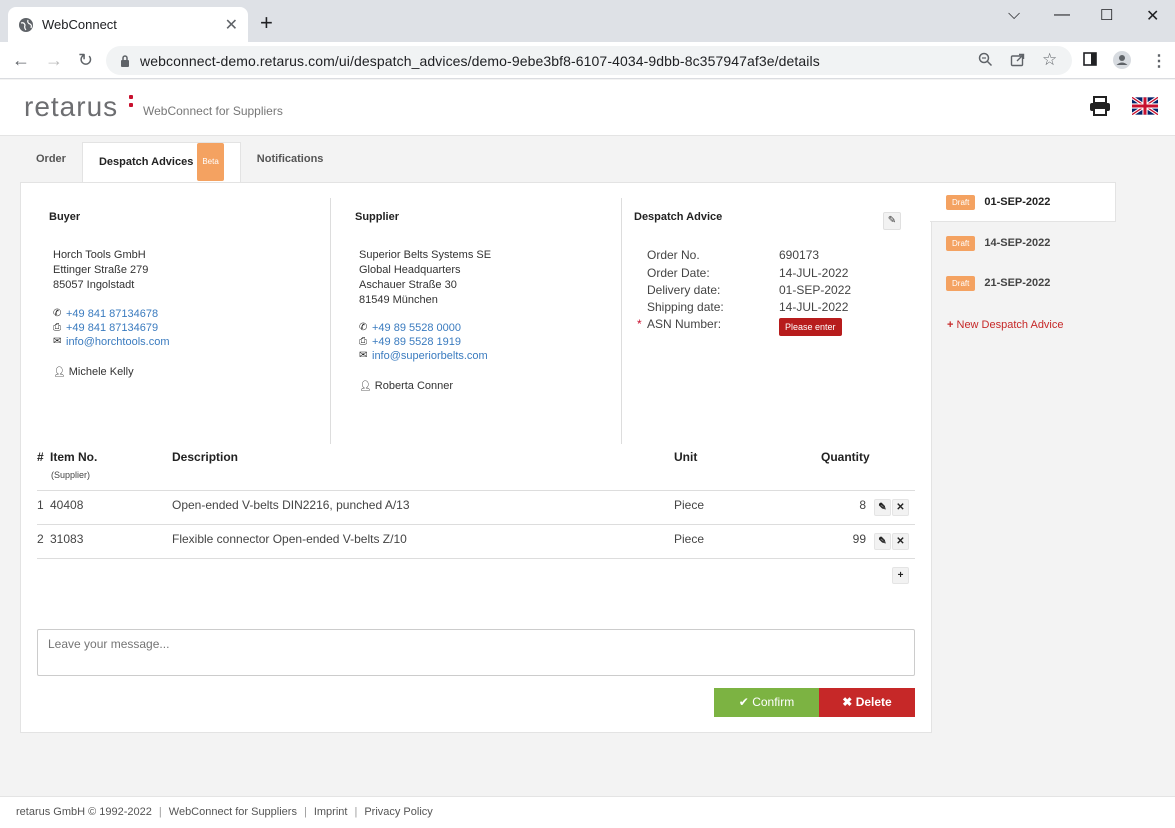  I want to click on browser-tab: WebConnect ✕, so click(128, 24).